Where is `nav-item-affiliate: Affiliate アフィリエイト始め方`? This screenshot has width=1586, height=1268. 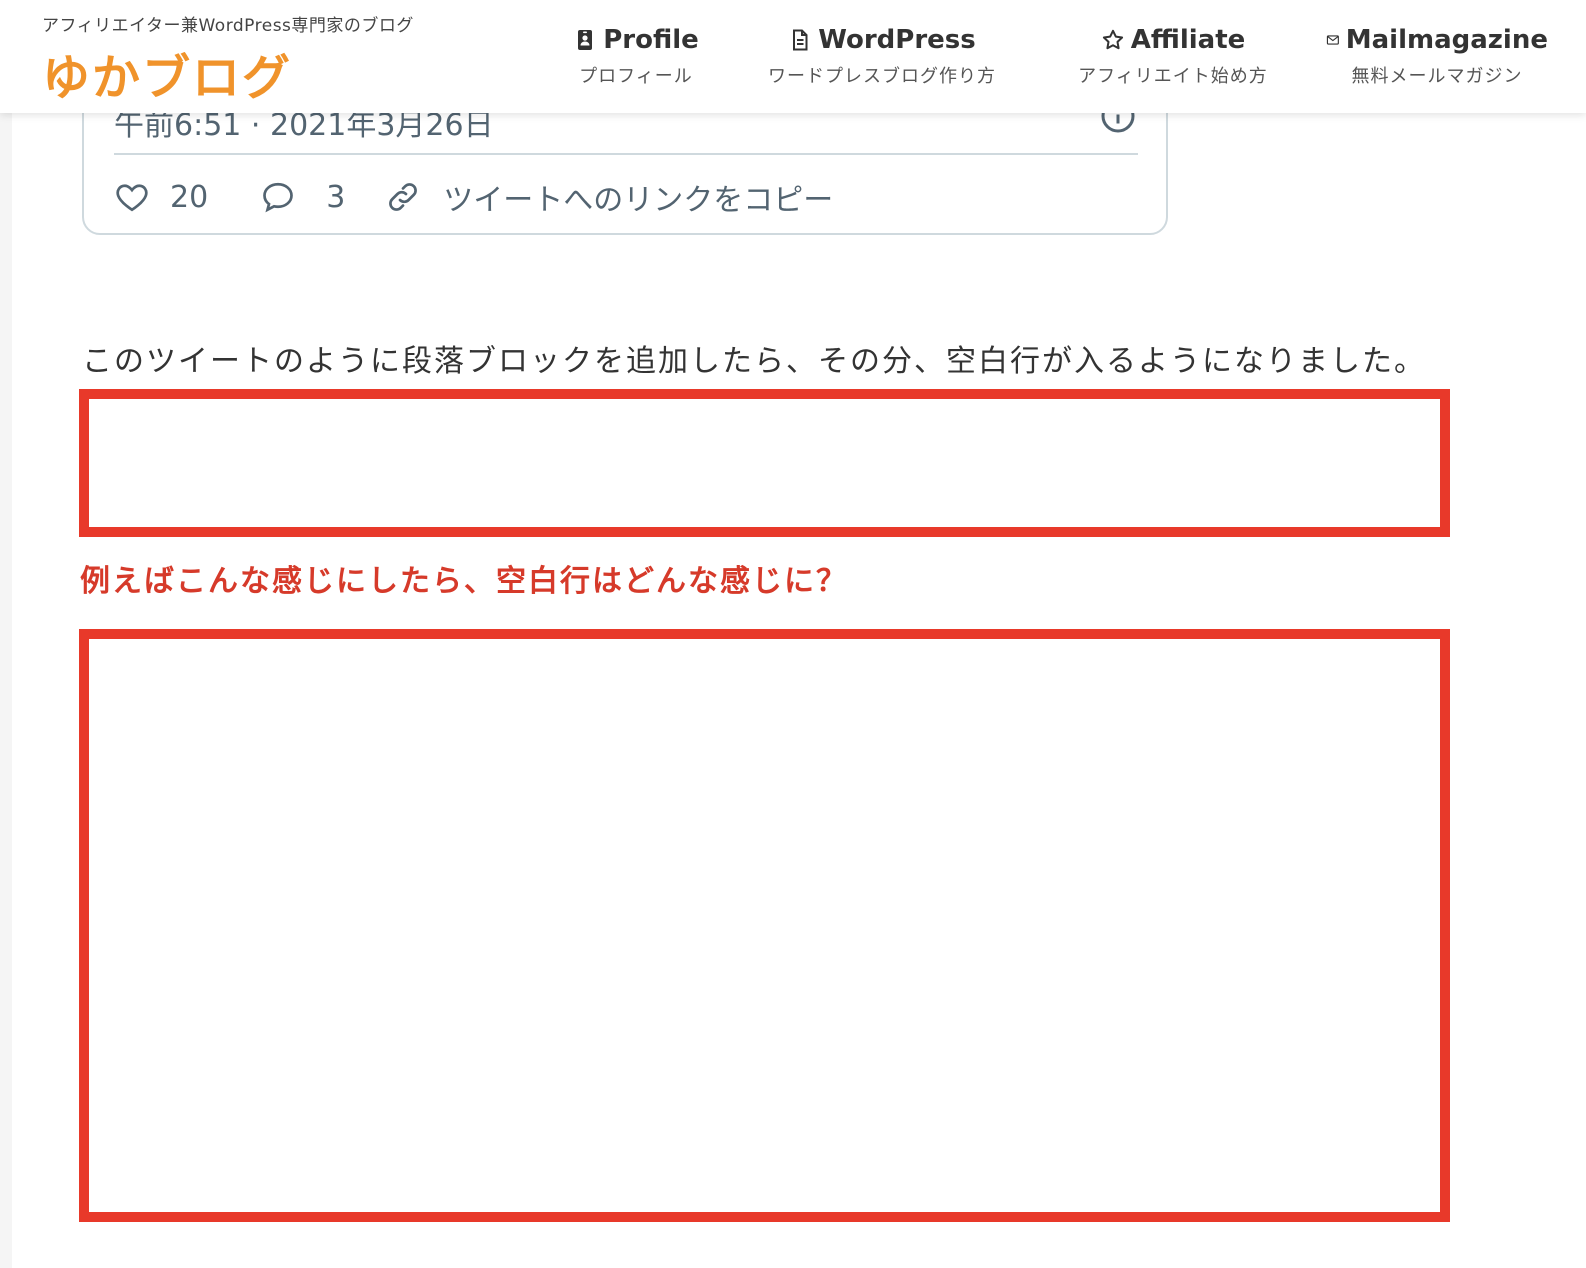
nav-item-affiliate: Affiliate アフィリエイト始め方 is located at coordinates (1173, 55).